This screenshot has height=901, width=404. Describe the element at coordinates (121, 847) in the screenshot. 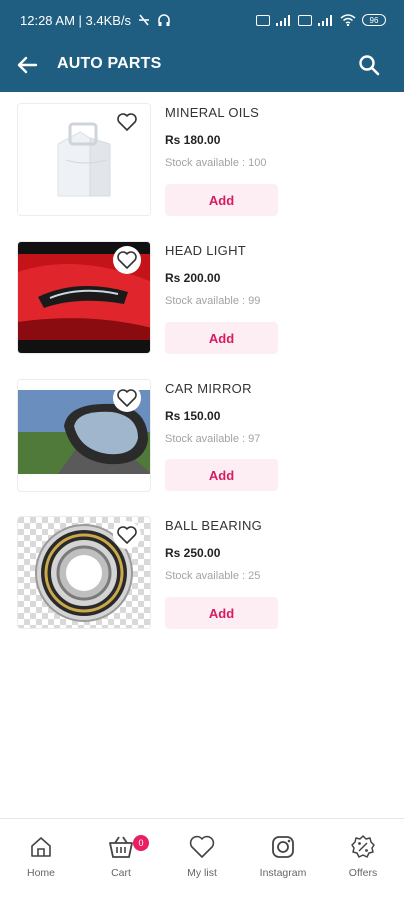

I see `cart-icon` at that location.